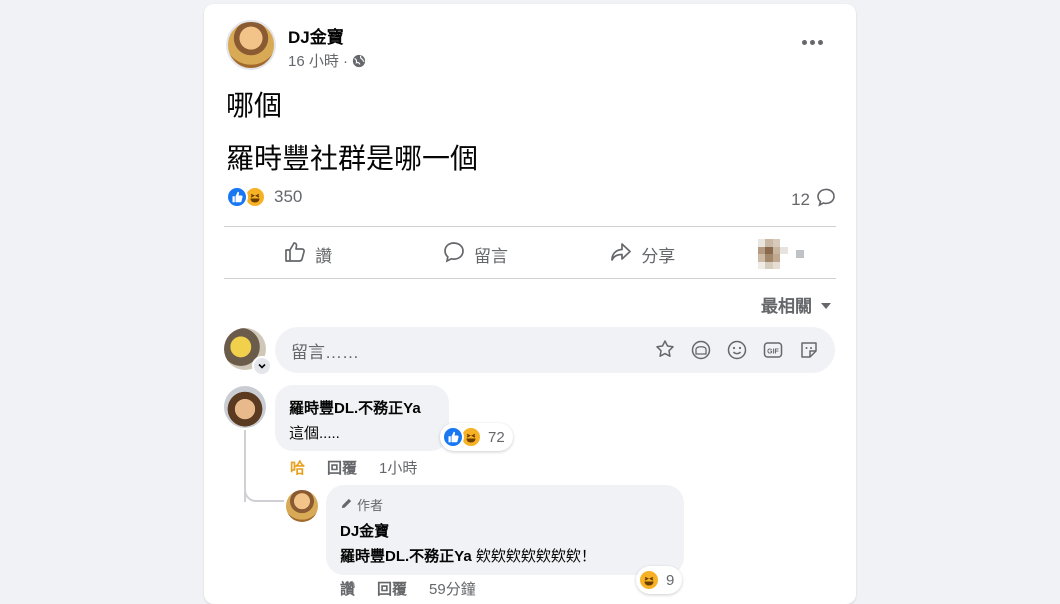 Image resolution: width=1060 pixels, height=604 pixels. I want to click on comment-button: 留言, so click(474, 254).